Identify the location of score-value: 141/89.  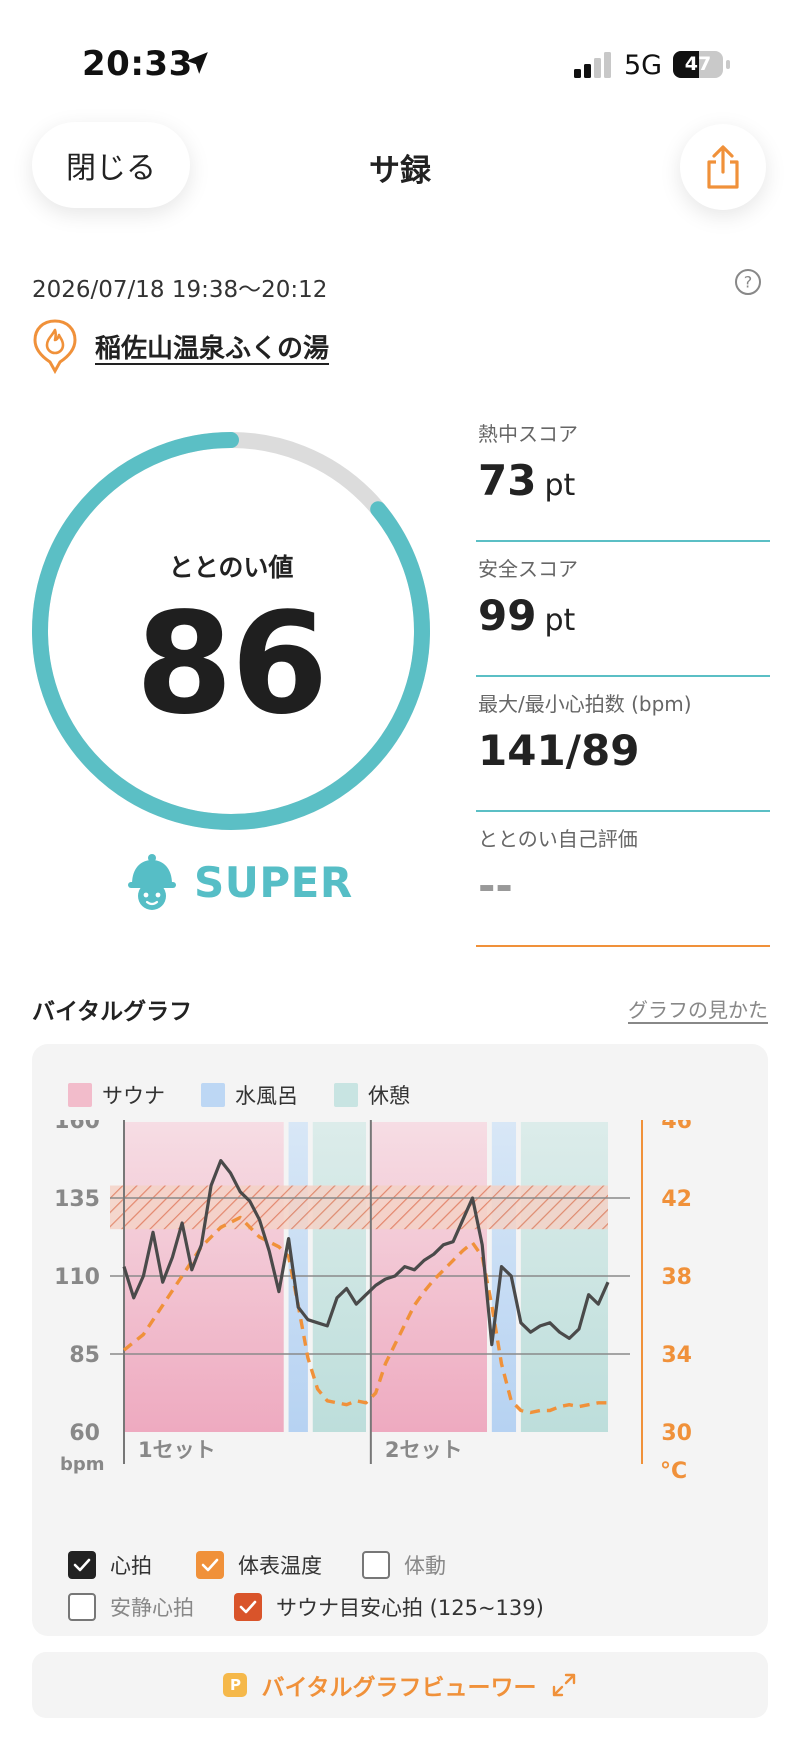
(559, 750).